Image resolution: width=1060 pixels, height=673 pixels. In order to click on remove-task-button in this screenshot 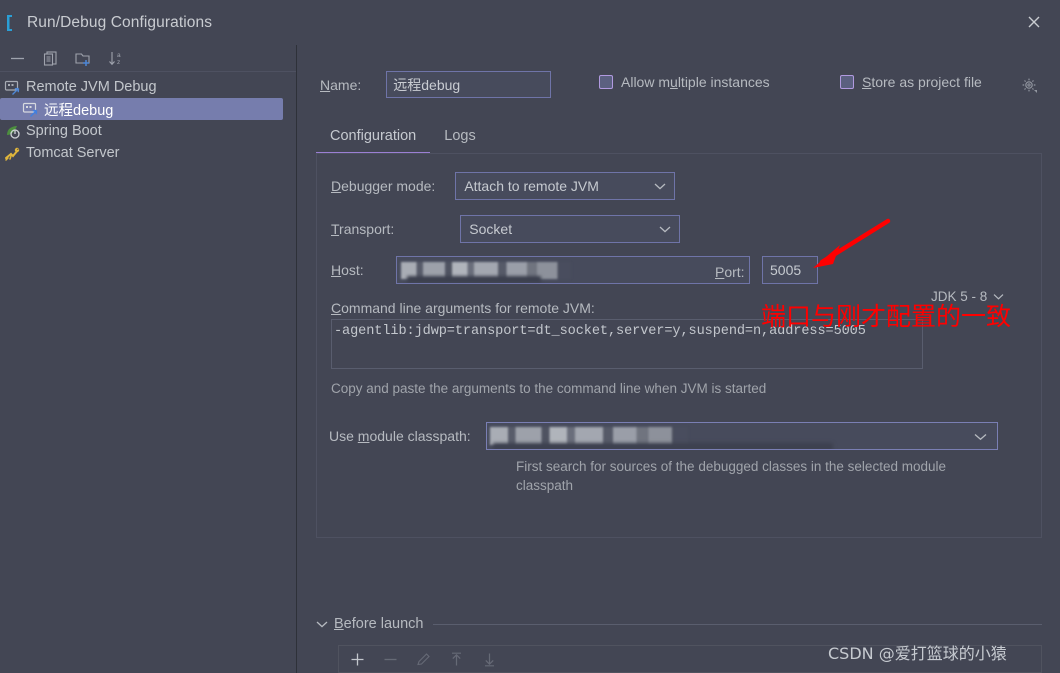, I will do `click(390, 659)`.